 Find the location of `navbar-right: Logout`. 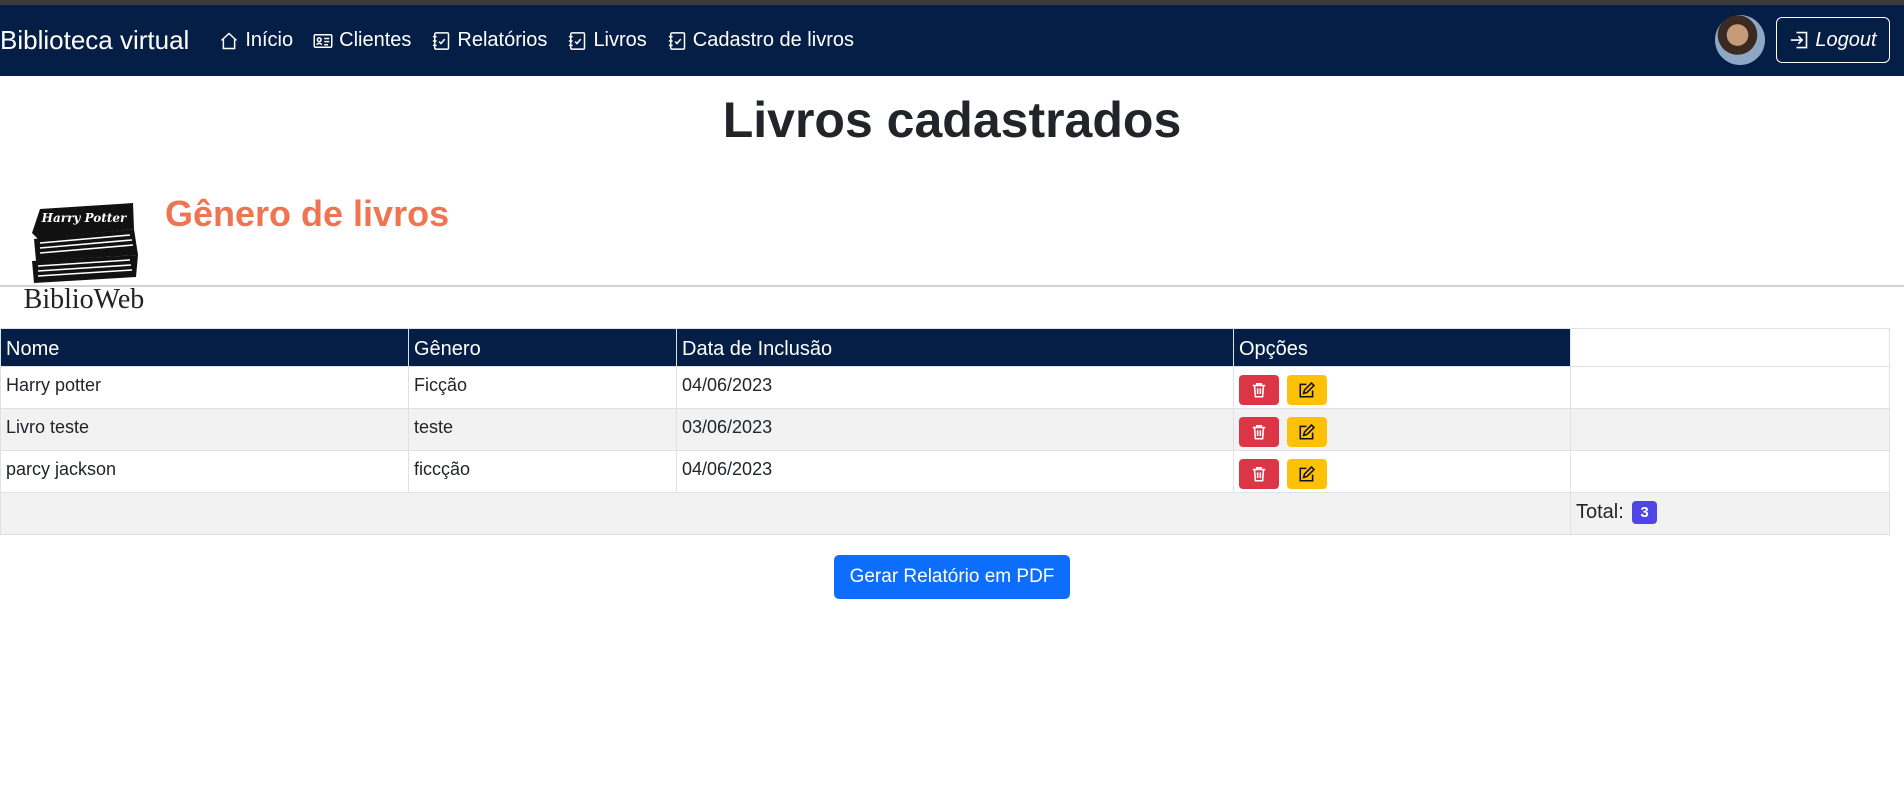

navbar-right: Logout is located at coordinates (1802, 40).